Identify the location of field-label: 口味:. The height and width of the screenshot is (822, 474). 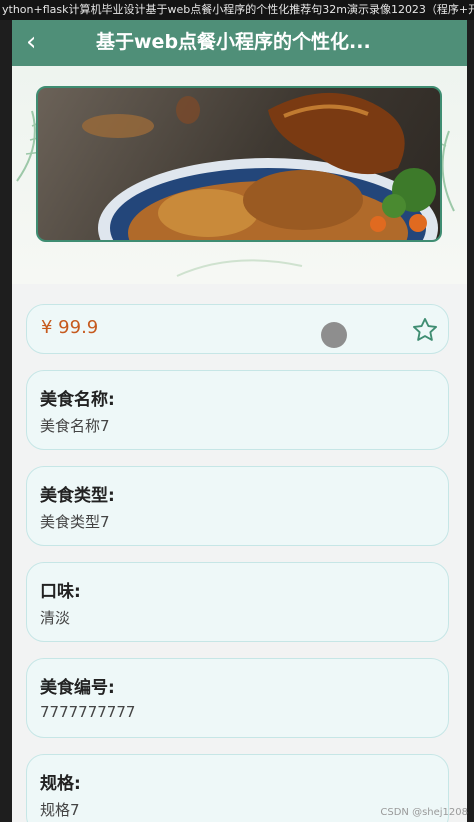
(60, 592).